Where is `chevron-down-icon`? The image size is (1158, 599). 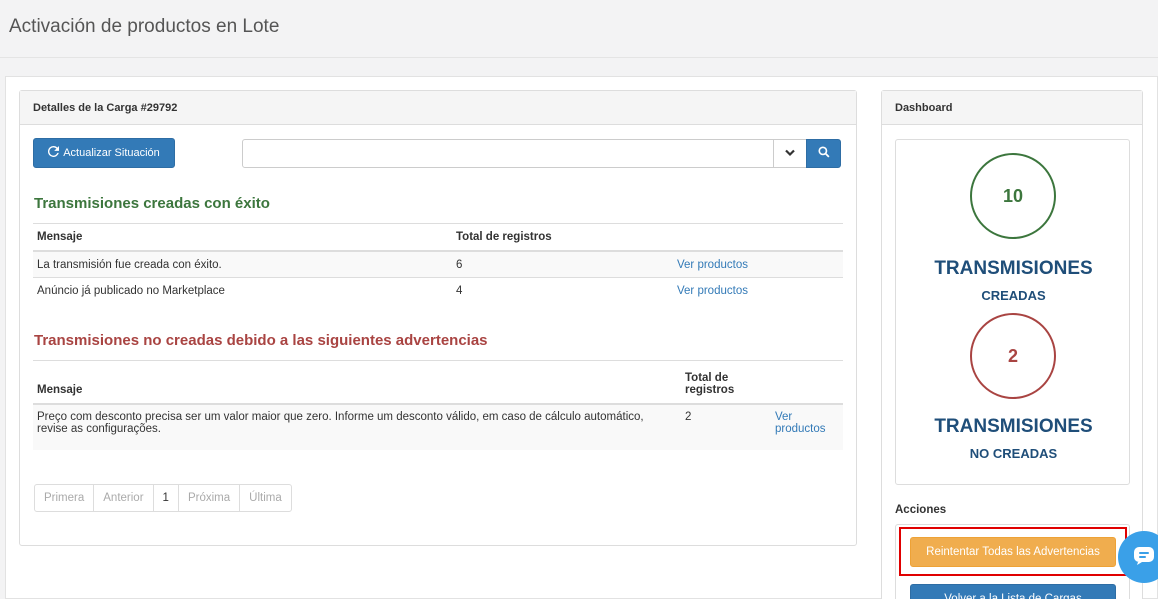 chevron-down-icon is located at coordinates (790, 154).